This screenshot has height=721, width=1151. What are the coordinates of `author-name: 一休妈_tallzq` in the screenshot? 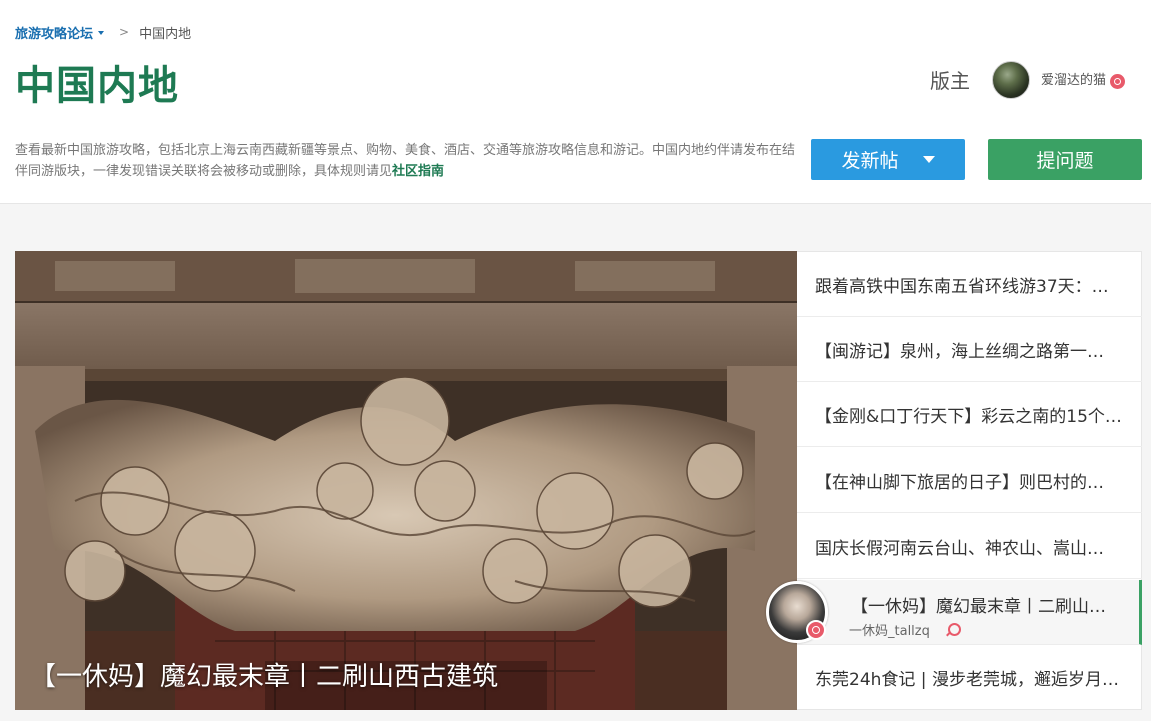 It's located at (889, 631).